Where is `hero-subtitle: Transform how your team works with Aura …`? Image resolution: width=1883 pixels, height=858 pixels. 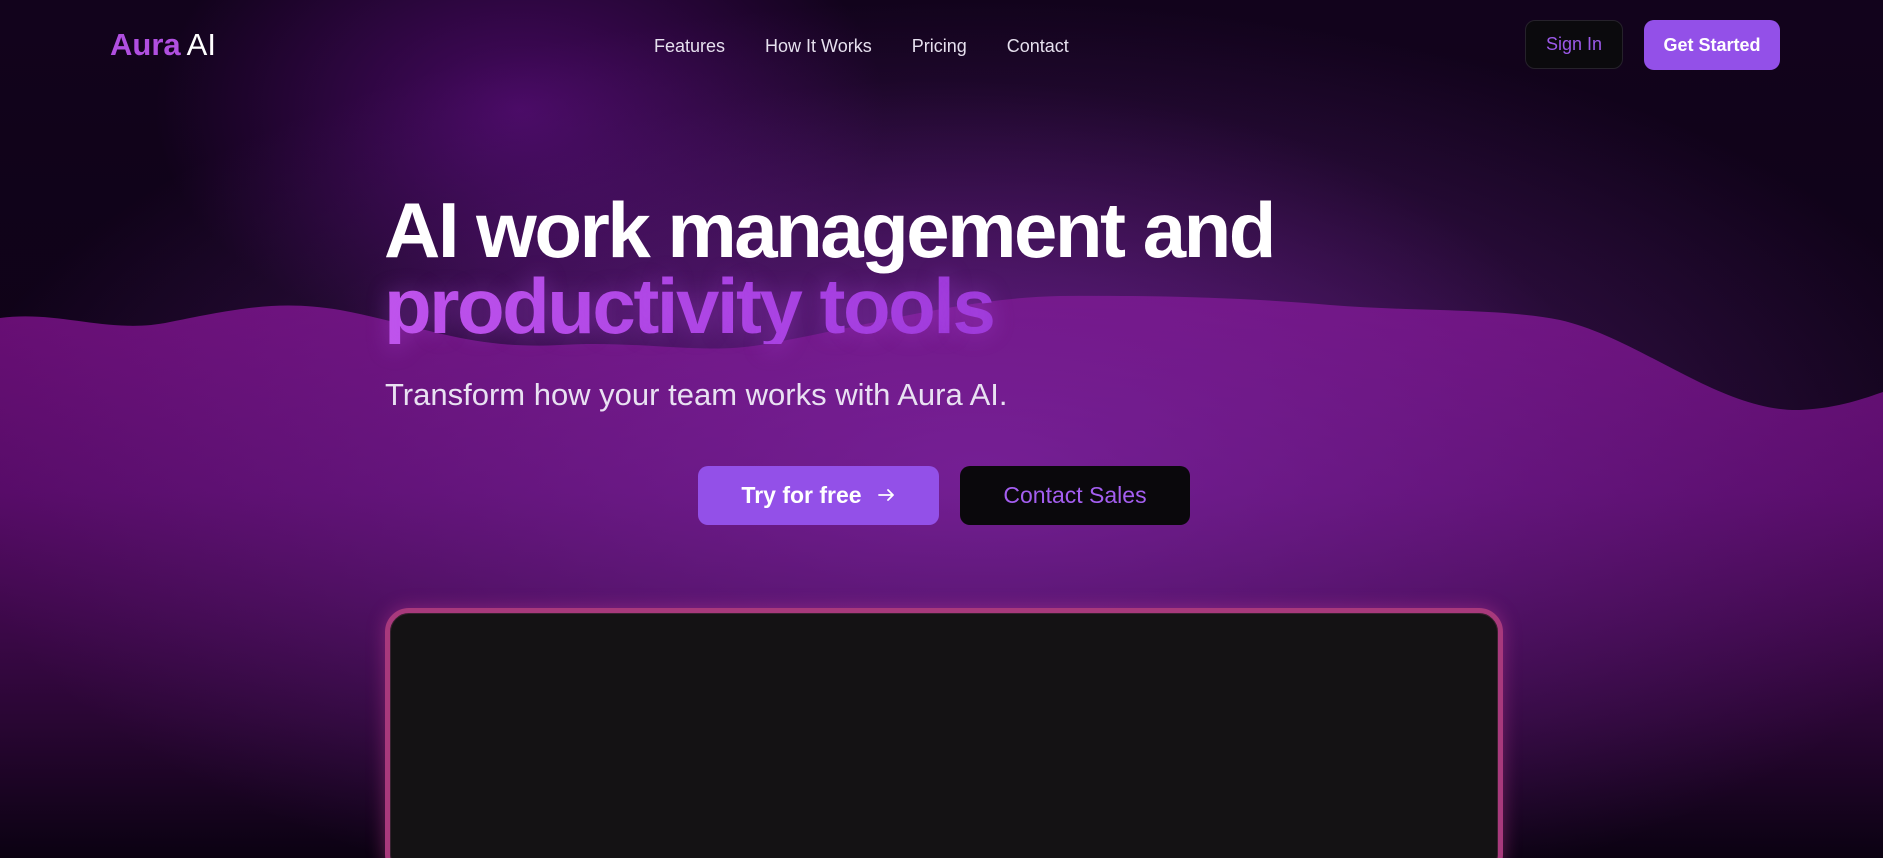
hero-subtitle: Transform how your team works with Aura … is located at coordinates (696, 394).